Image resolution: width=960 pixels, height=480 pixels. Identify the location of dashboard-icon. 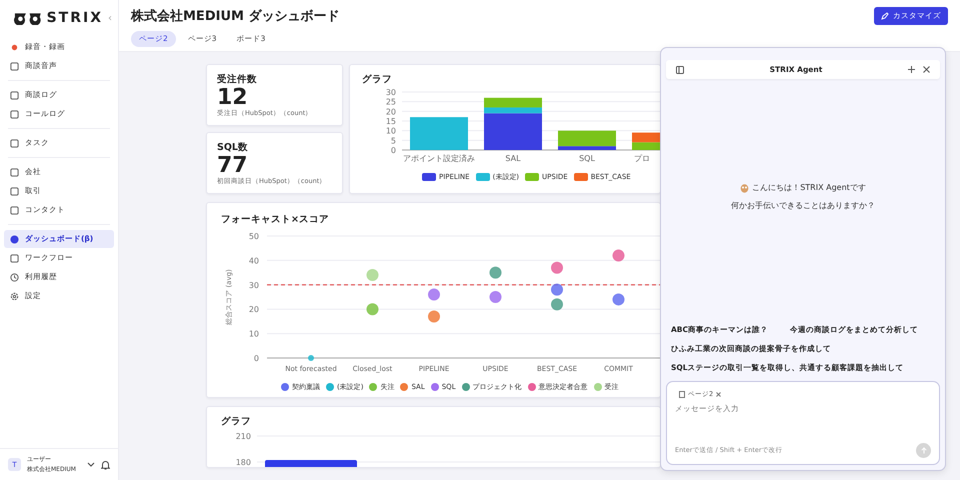
(14, 239).